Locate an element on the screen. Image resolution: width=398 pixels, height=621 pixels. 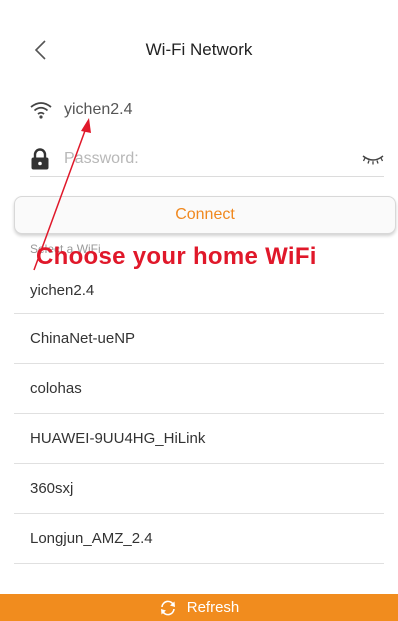
connect-button: Connect is located at coordinates (205, 215).